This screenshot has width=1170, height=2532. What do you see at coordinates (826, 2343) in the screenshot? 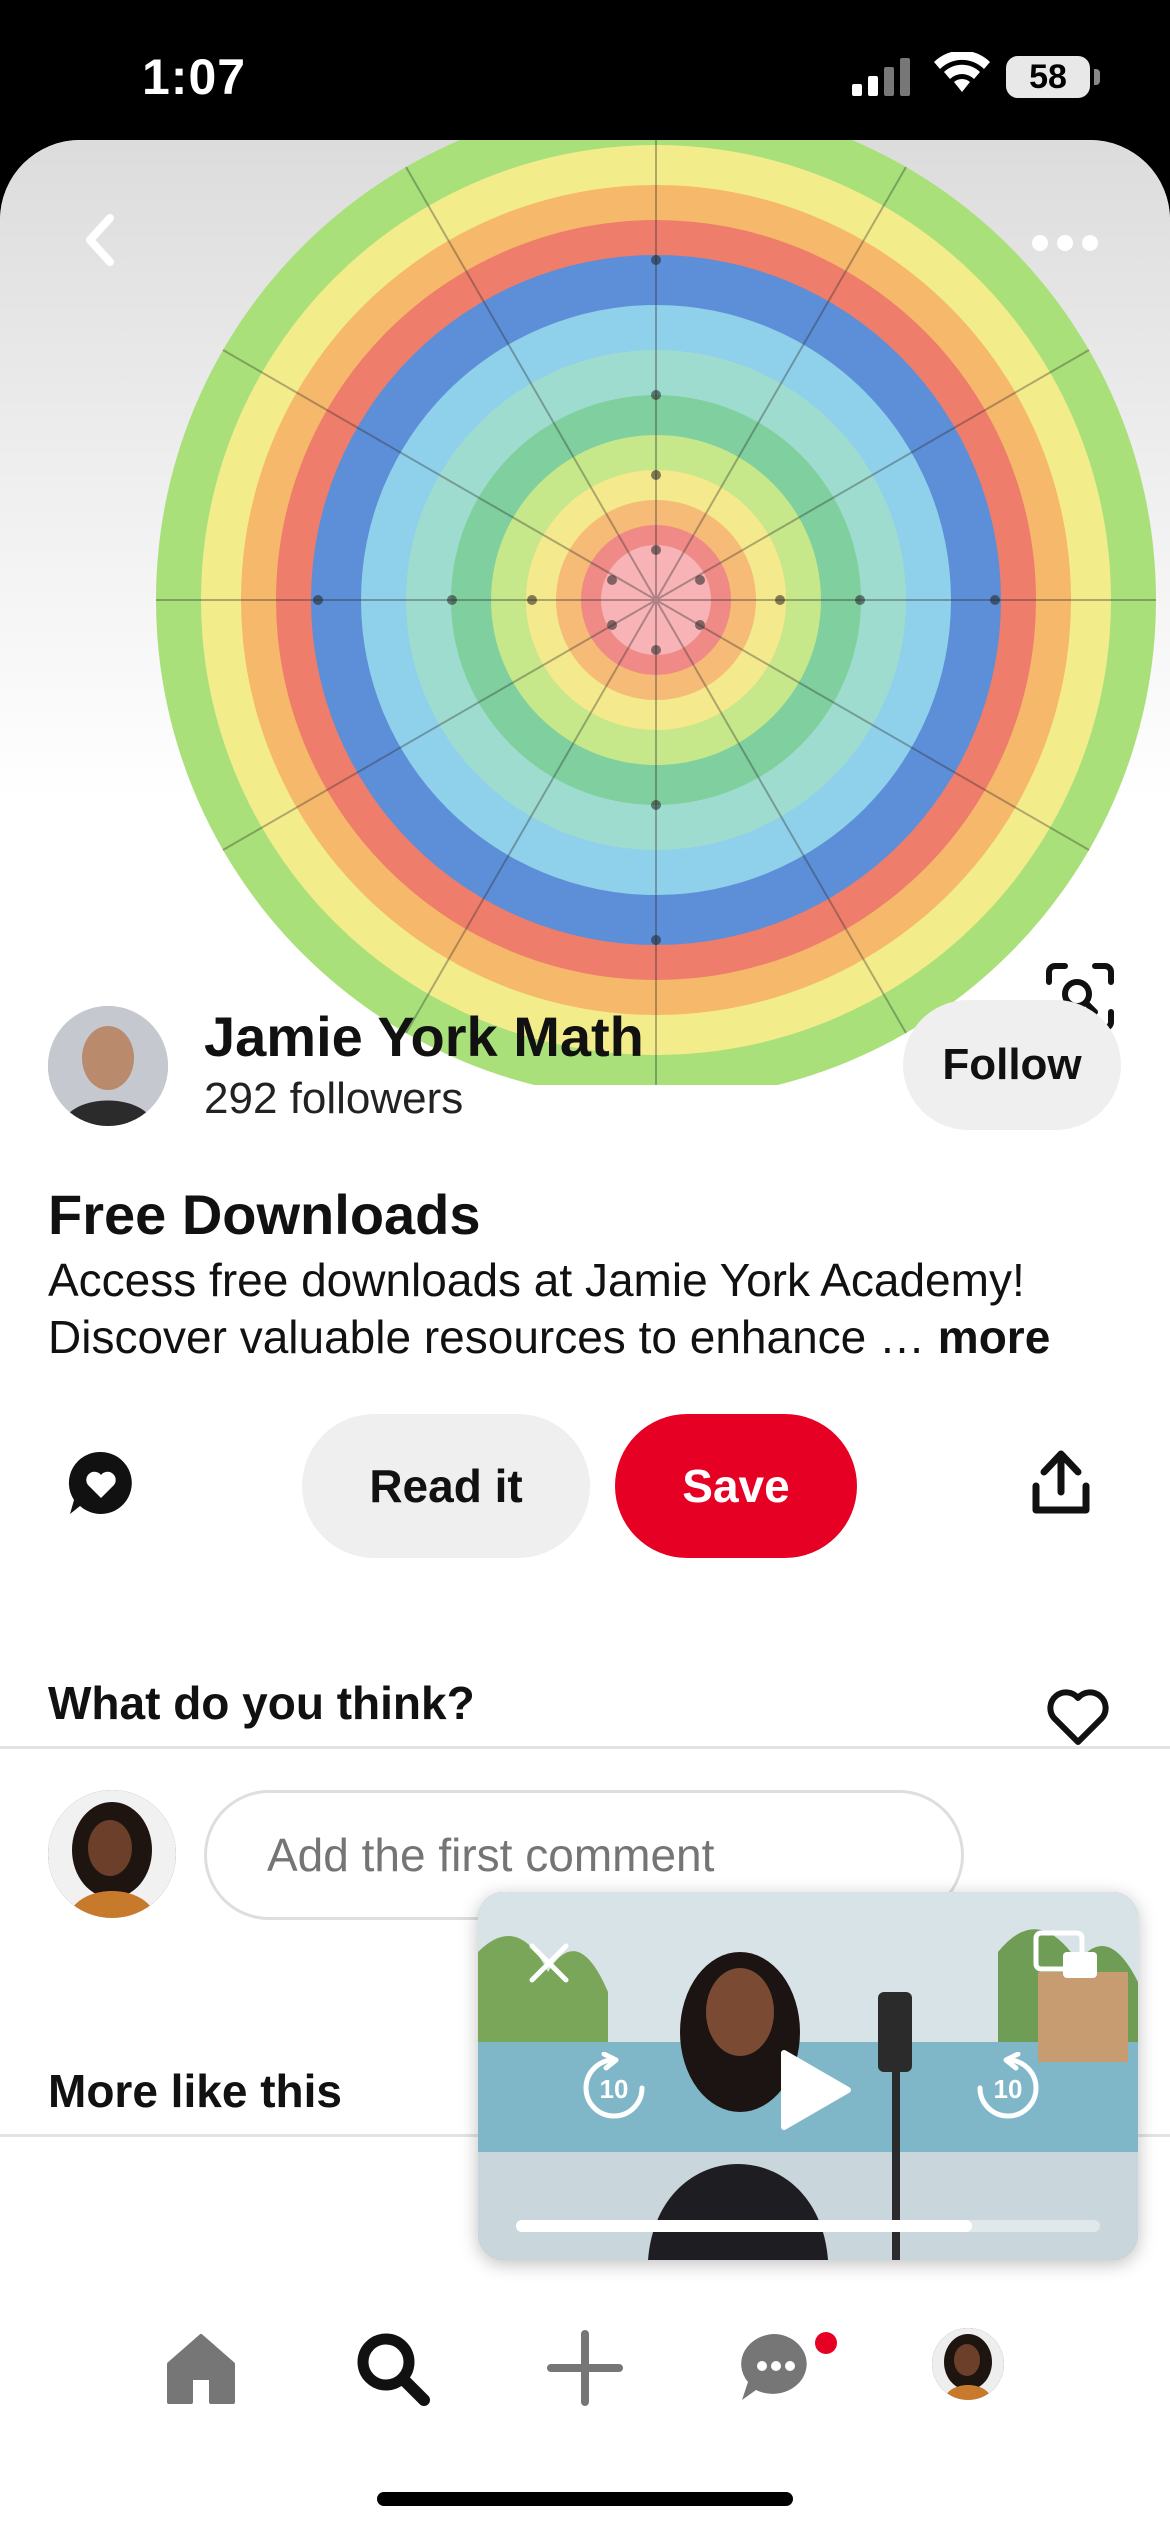
I see `notification-badge` at bounding box center [826, 2343].